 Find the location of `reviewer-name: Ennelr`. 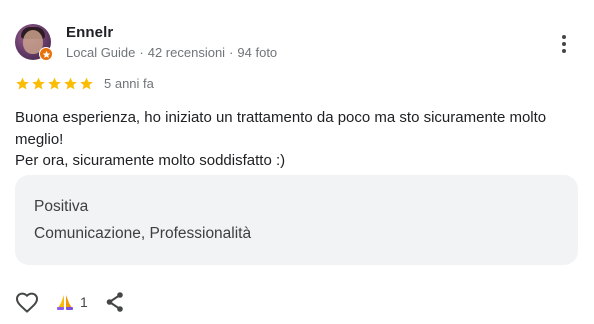

reviewer-name: Ennelr is located at coordinates (89, 32).